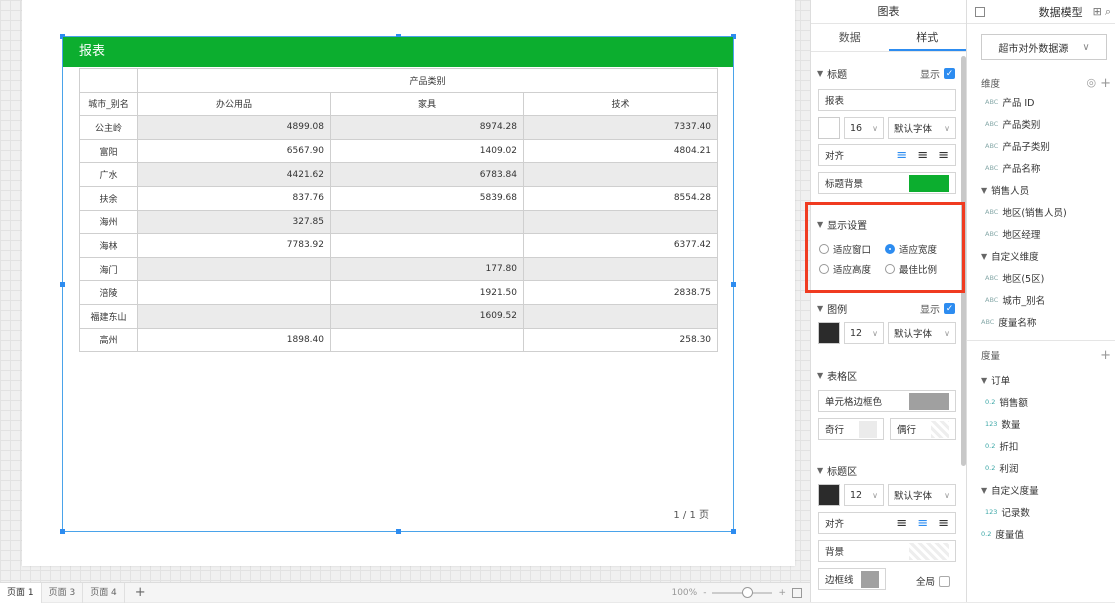 The height and width of the screenshot is (603, 1115). What do you see at coordinates (427, 245) in the screenshot?
I see `value-cell` at bounding box center [427, 245].